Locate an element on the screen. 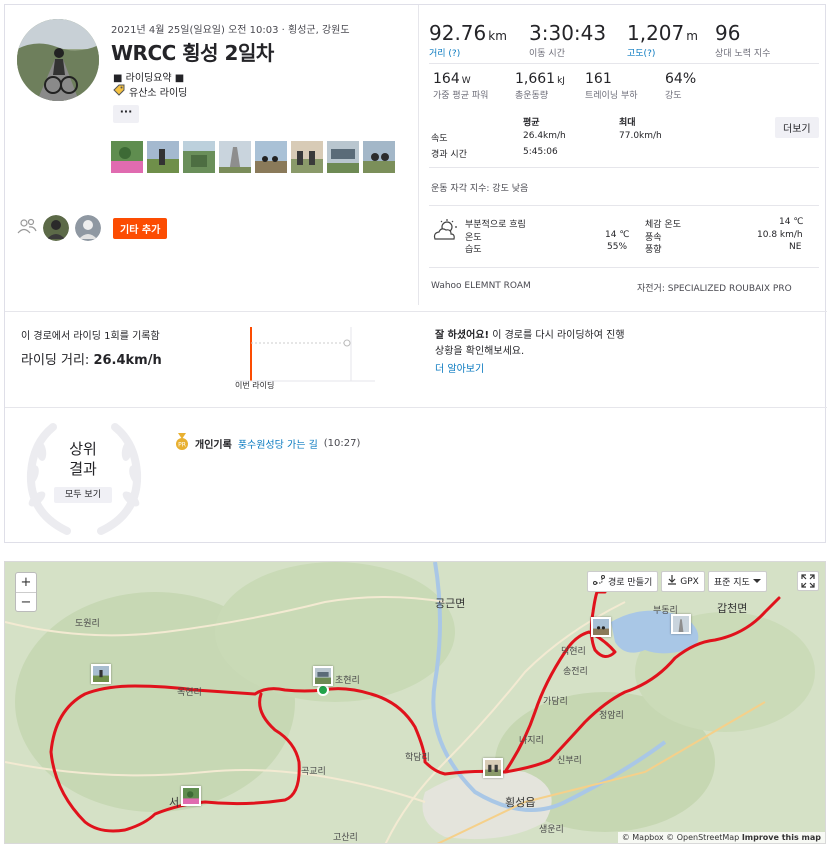  activity-meta: 2021년 4월 25일(일요일) 오전 10:03 · 횡성군, 강원도 is located at coordinates (230, 30).